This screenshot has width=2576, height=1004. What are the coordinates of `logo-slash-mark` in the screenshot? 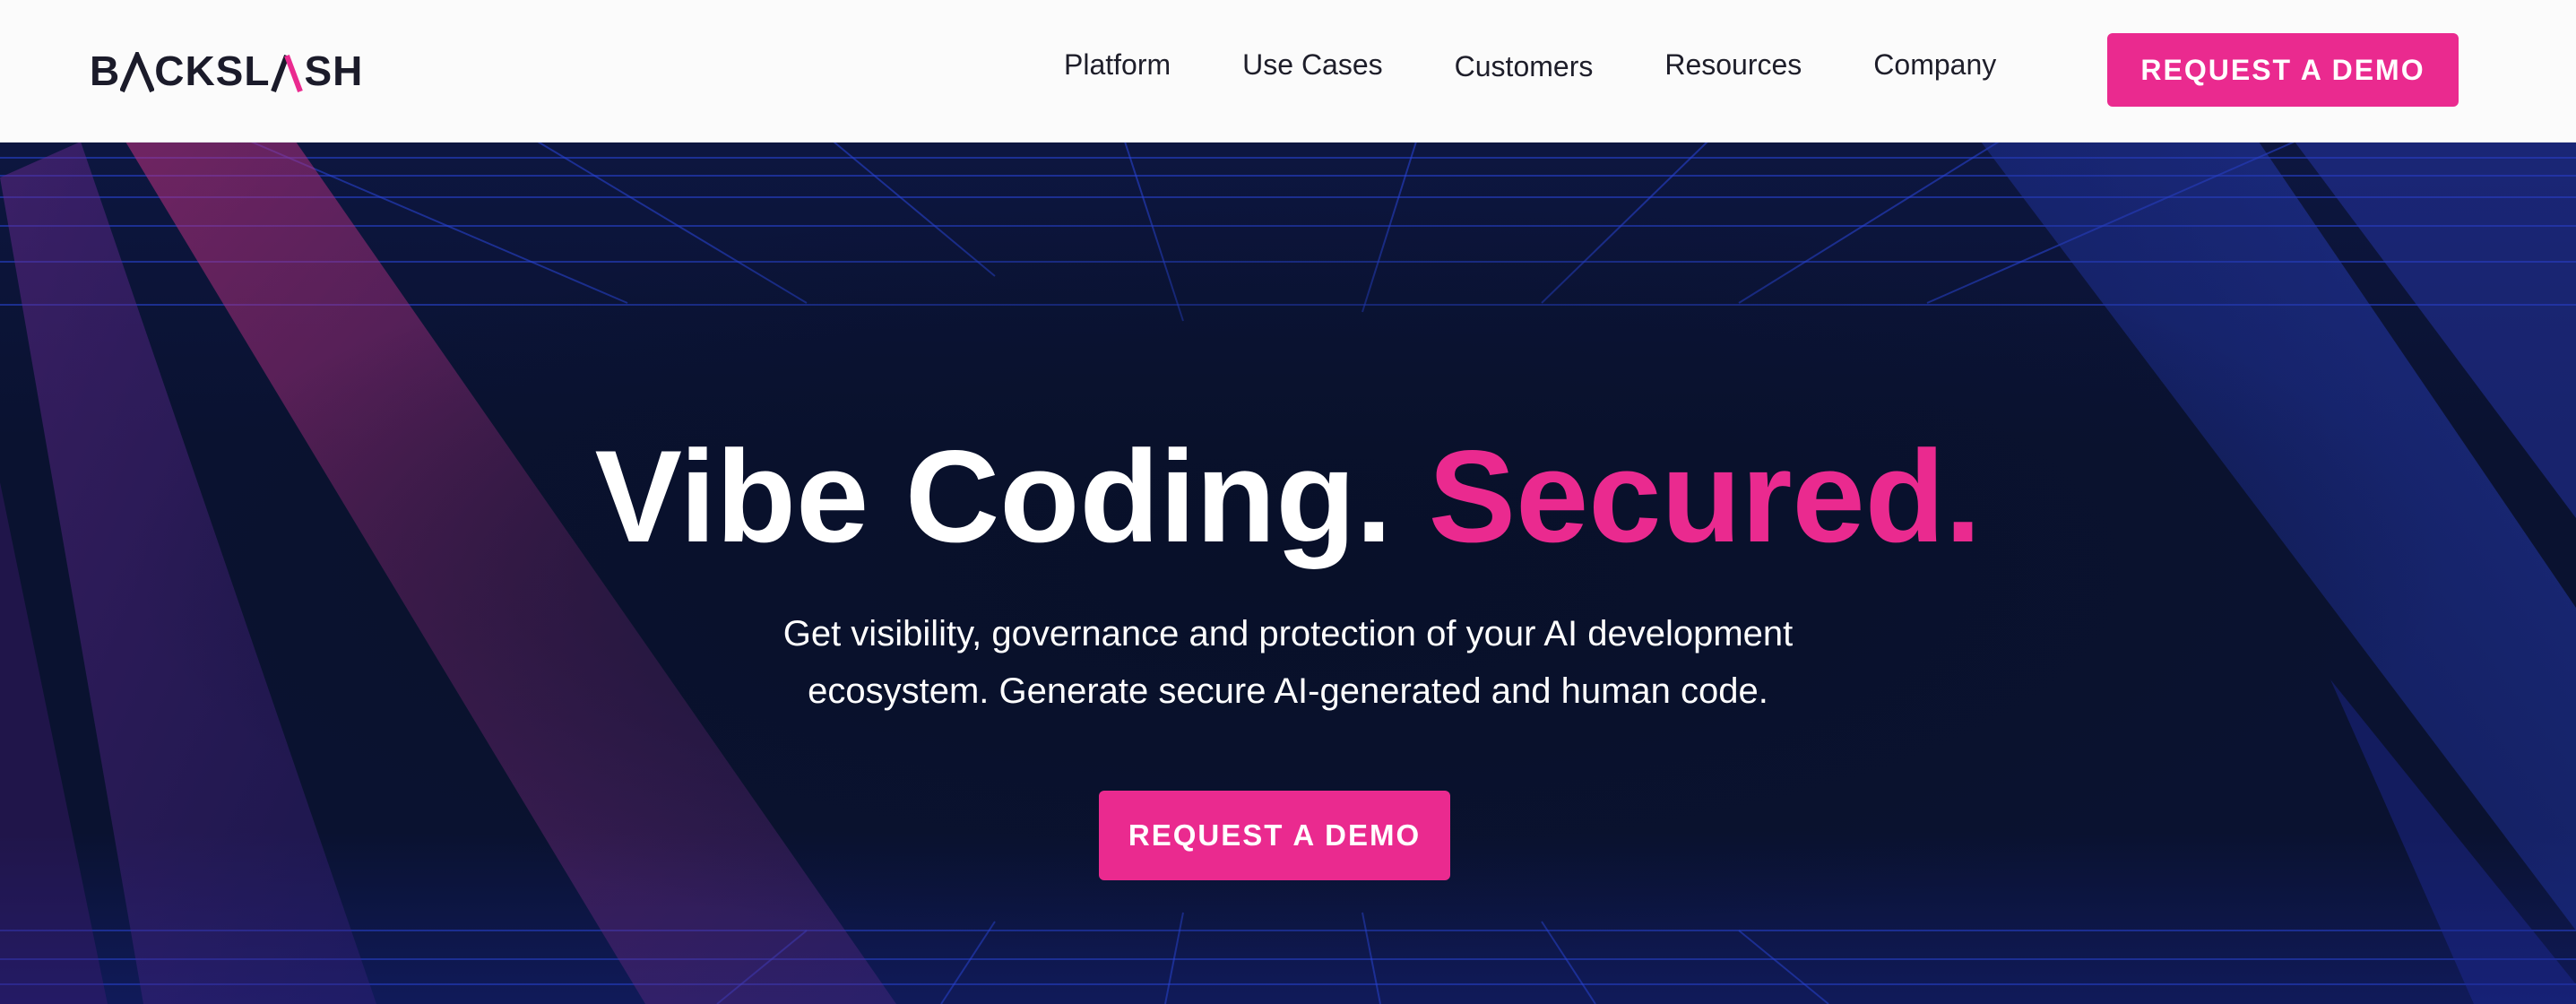 It's located at (287, 71).